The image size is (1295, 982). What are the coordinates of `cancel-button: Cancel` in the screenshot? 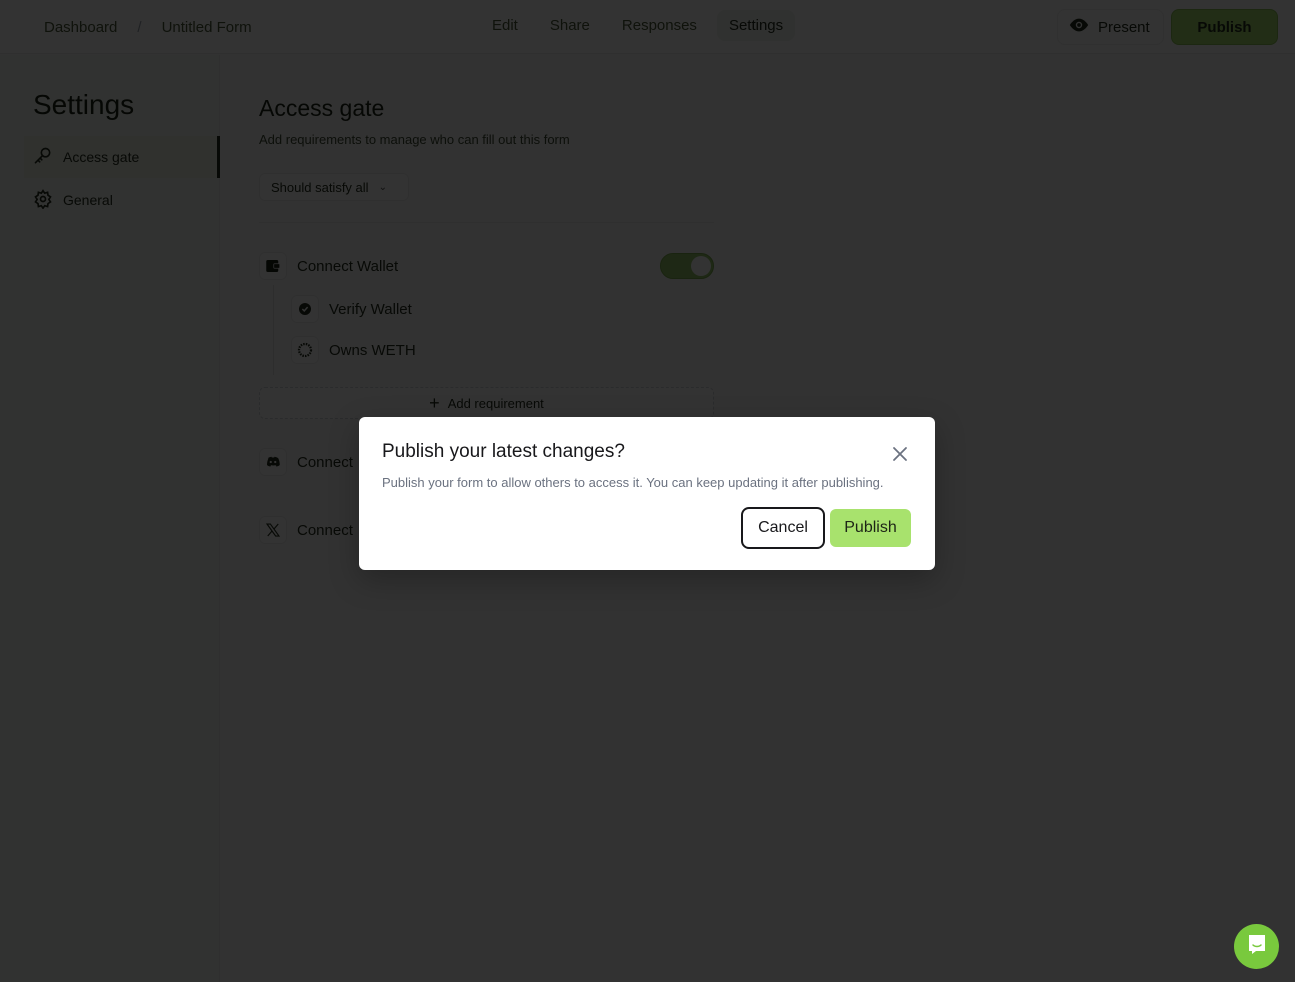 It's located at (783, 528).